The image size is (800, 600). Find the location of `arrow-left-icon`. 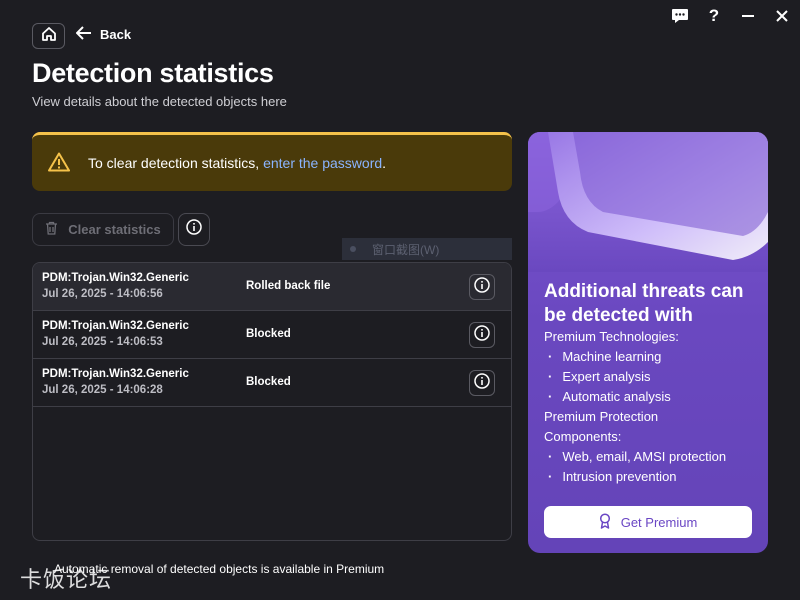

arrow-left-icon is located at coordinates (83, 34).